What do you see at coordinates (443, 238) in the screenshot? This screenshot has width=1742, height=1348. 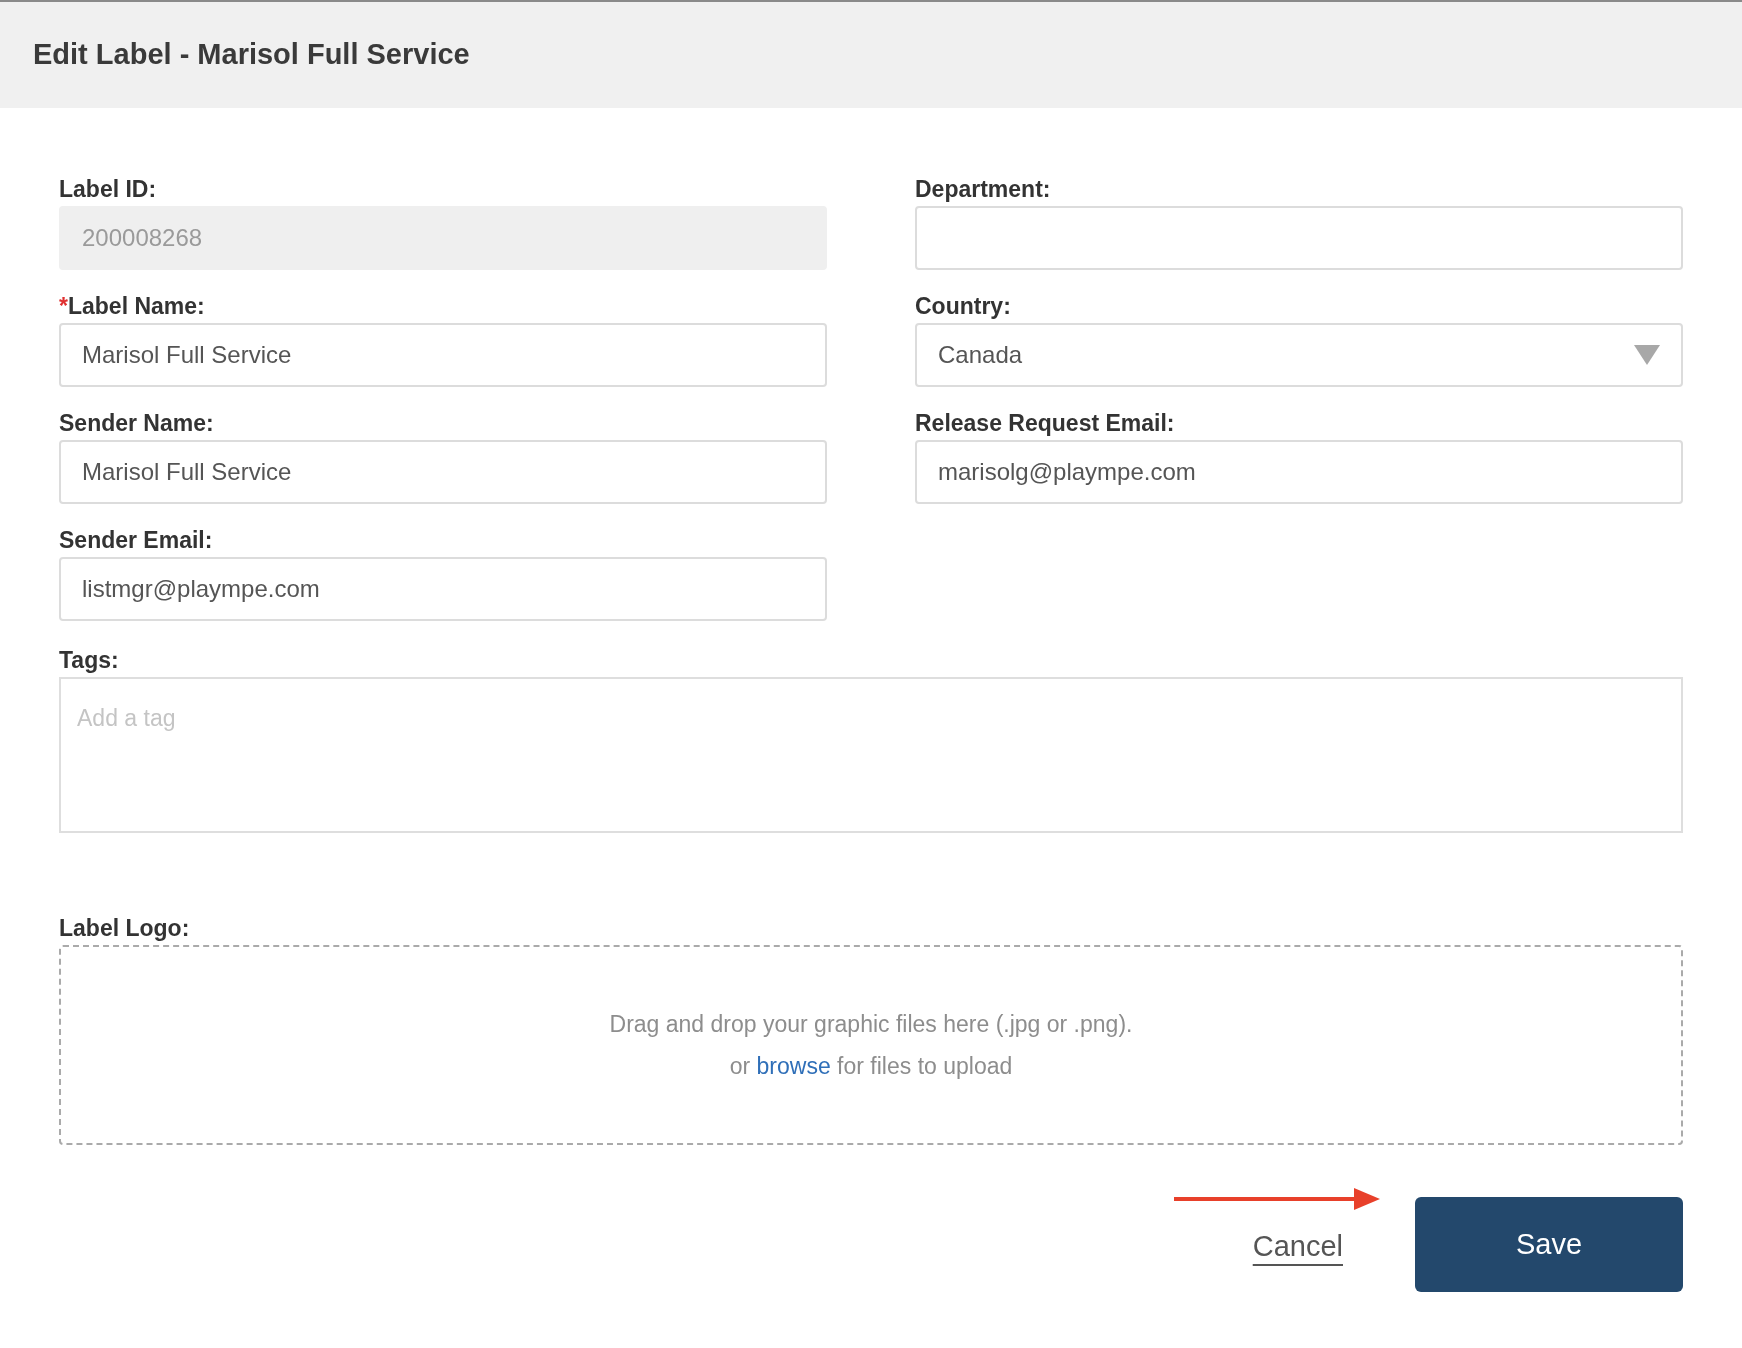 I see `text-field: 200008268` at bounding box center [443, 238].